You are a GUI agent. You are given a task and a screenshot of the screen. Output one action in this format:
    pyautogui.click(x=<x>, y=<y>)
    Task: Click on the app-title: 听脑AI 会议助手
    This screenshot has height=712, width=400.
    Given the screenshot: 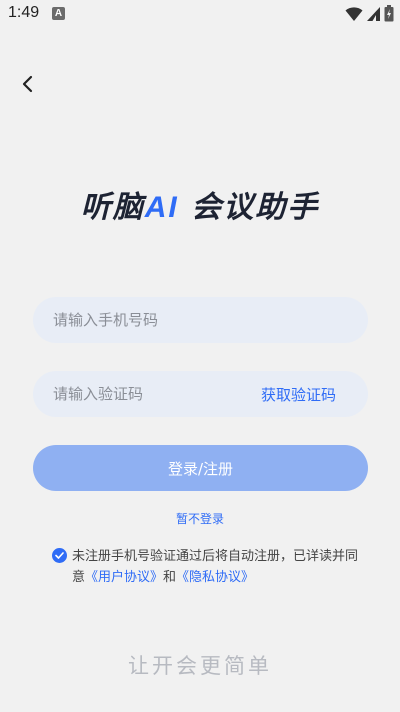 What is the action you would take?
    pyautogui.click(x=200, y=204)
    